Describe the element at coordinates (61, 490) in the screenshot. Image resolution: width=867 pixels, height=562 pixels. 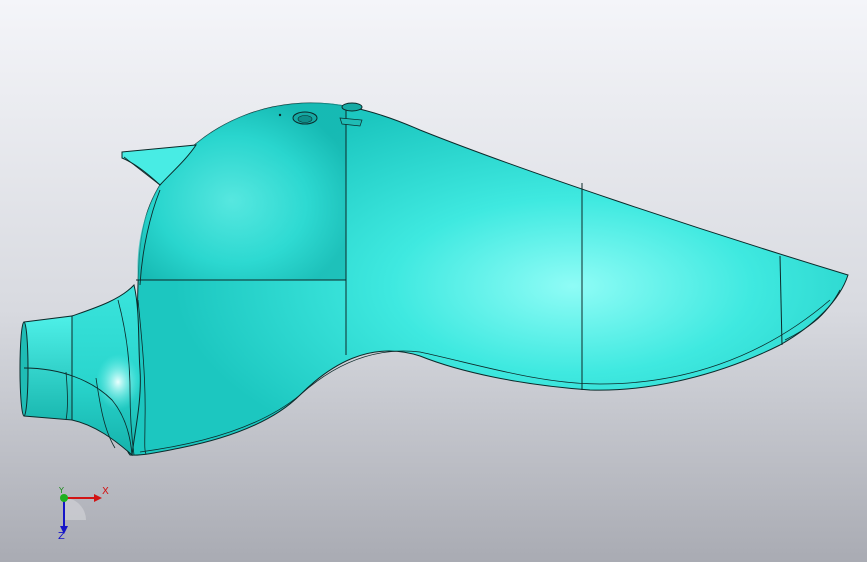
I see `y-axis-label: Y` at that location.